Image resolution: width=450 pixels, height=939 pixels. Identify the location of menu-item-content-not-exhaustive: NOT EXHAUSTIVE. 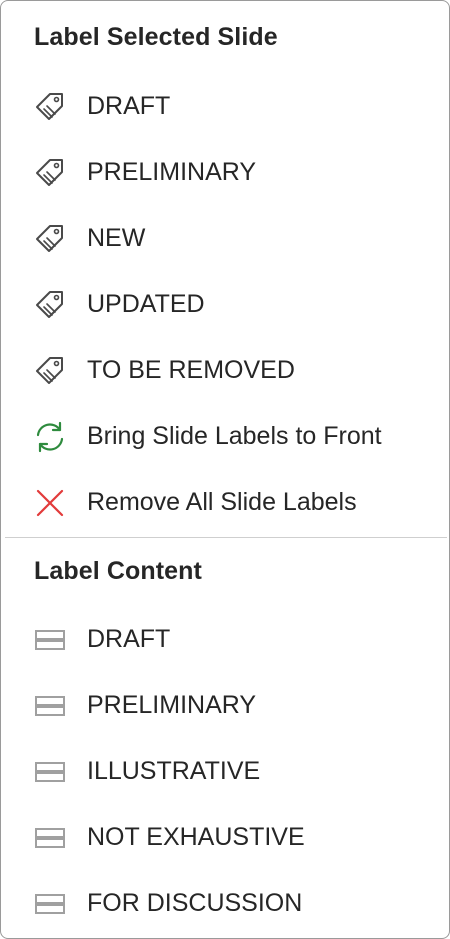
(225, 837).